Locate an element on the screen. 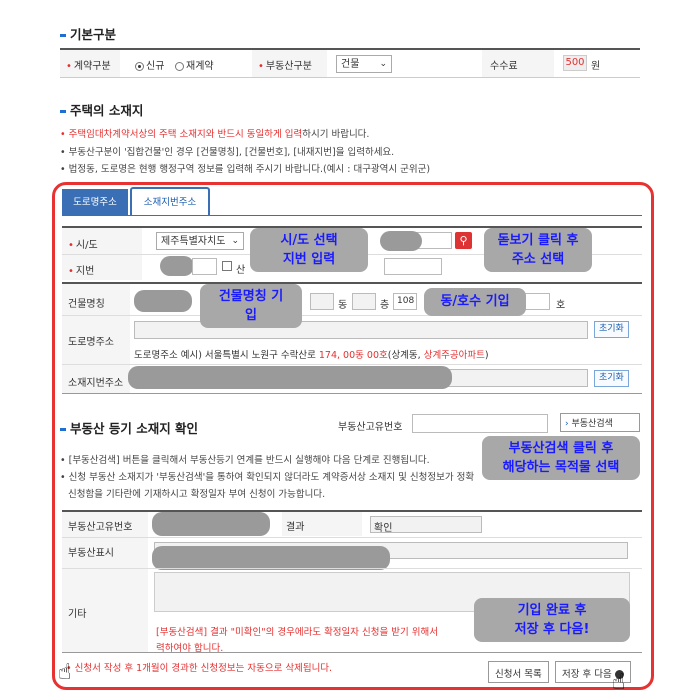 This screenshot has width=700, height=700. floor-suffix: 층 is located at coordinates (385, 305).